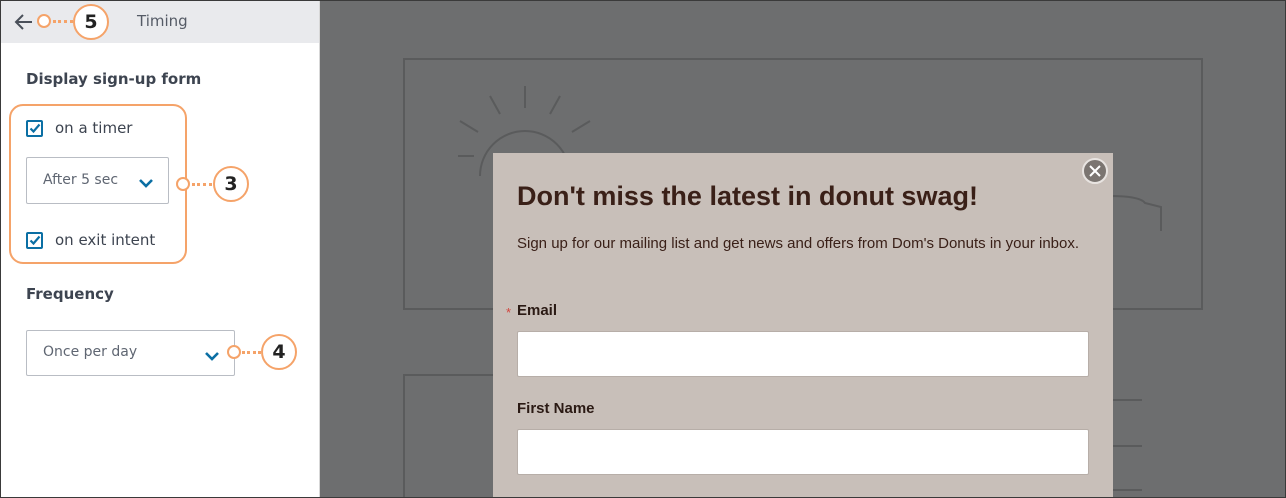  I want to click on callout-3-connector, so click(202, 184).